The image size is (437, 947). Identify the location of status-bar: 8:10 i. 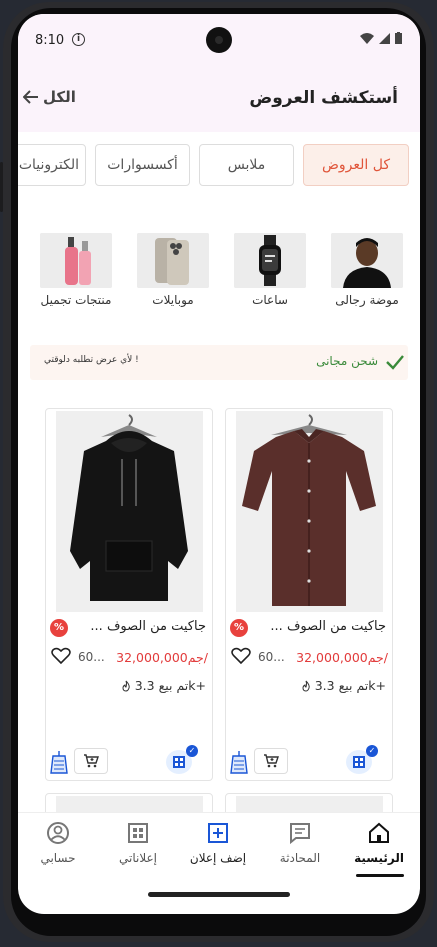
(219, 41).